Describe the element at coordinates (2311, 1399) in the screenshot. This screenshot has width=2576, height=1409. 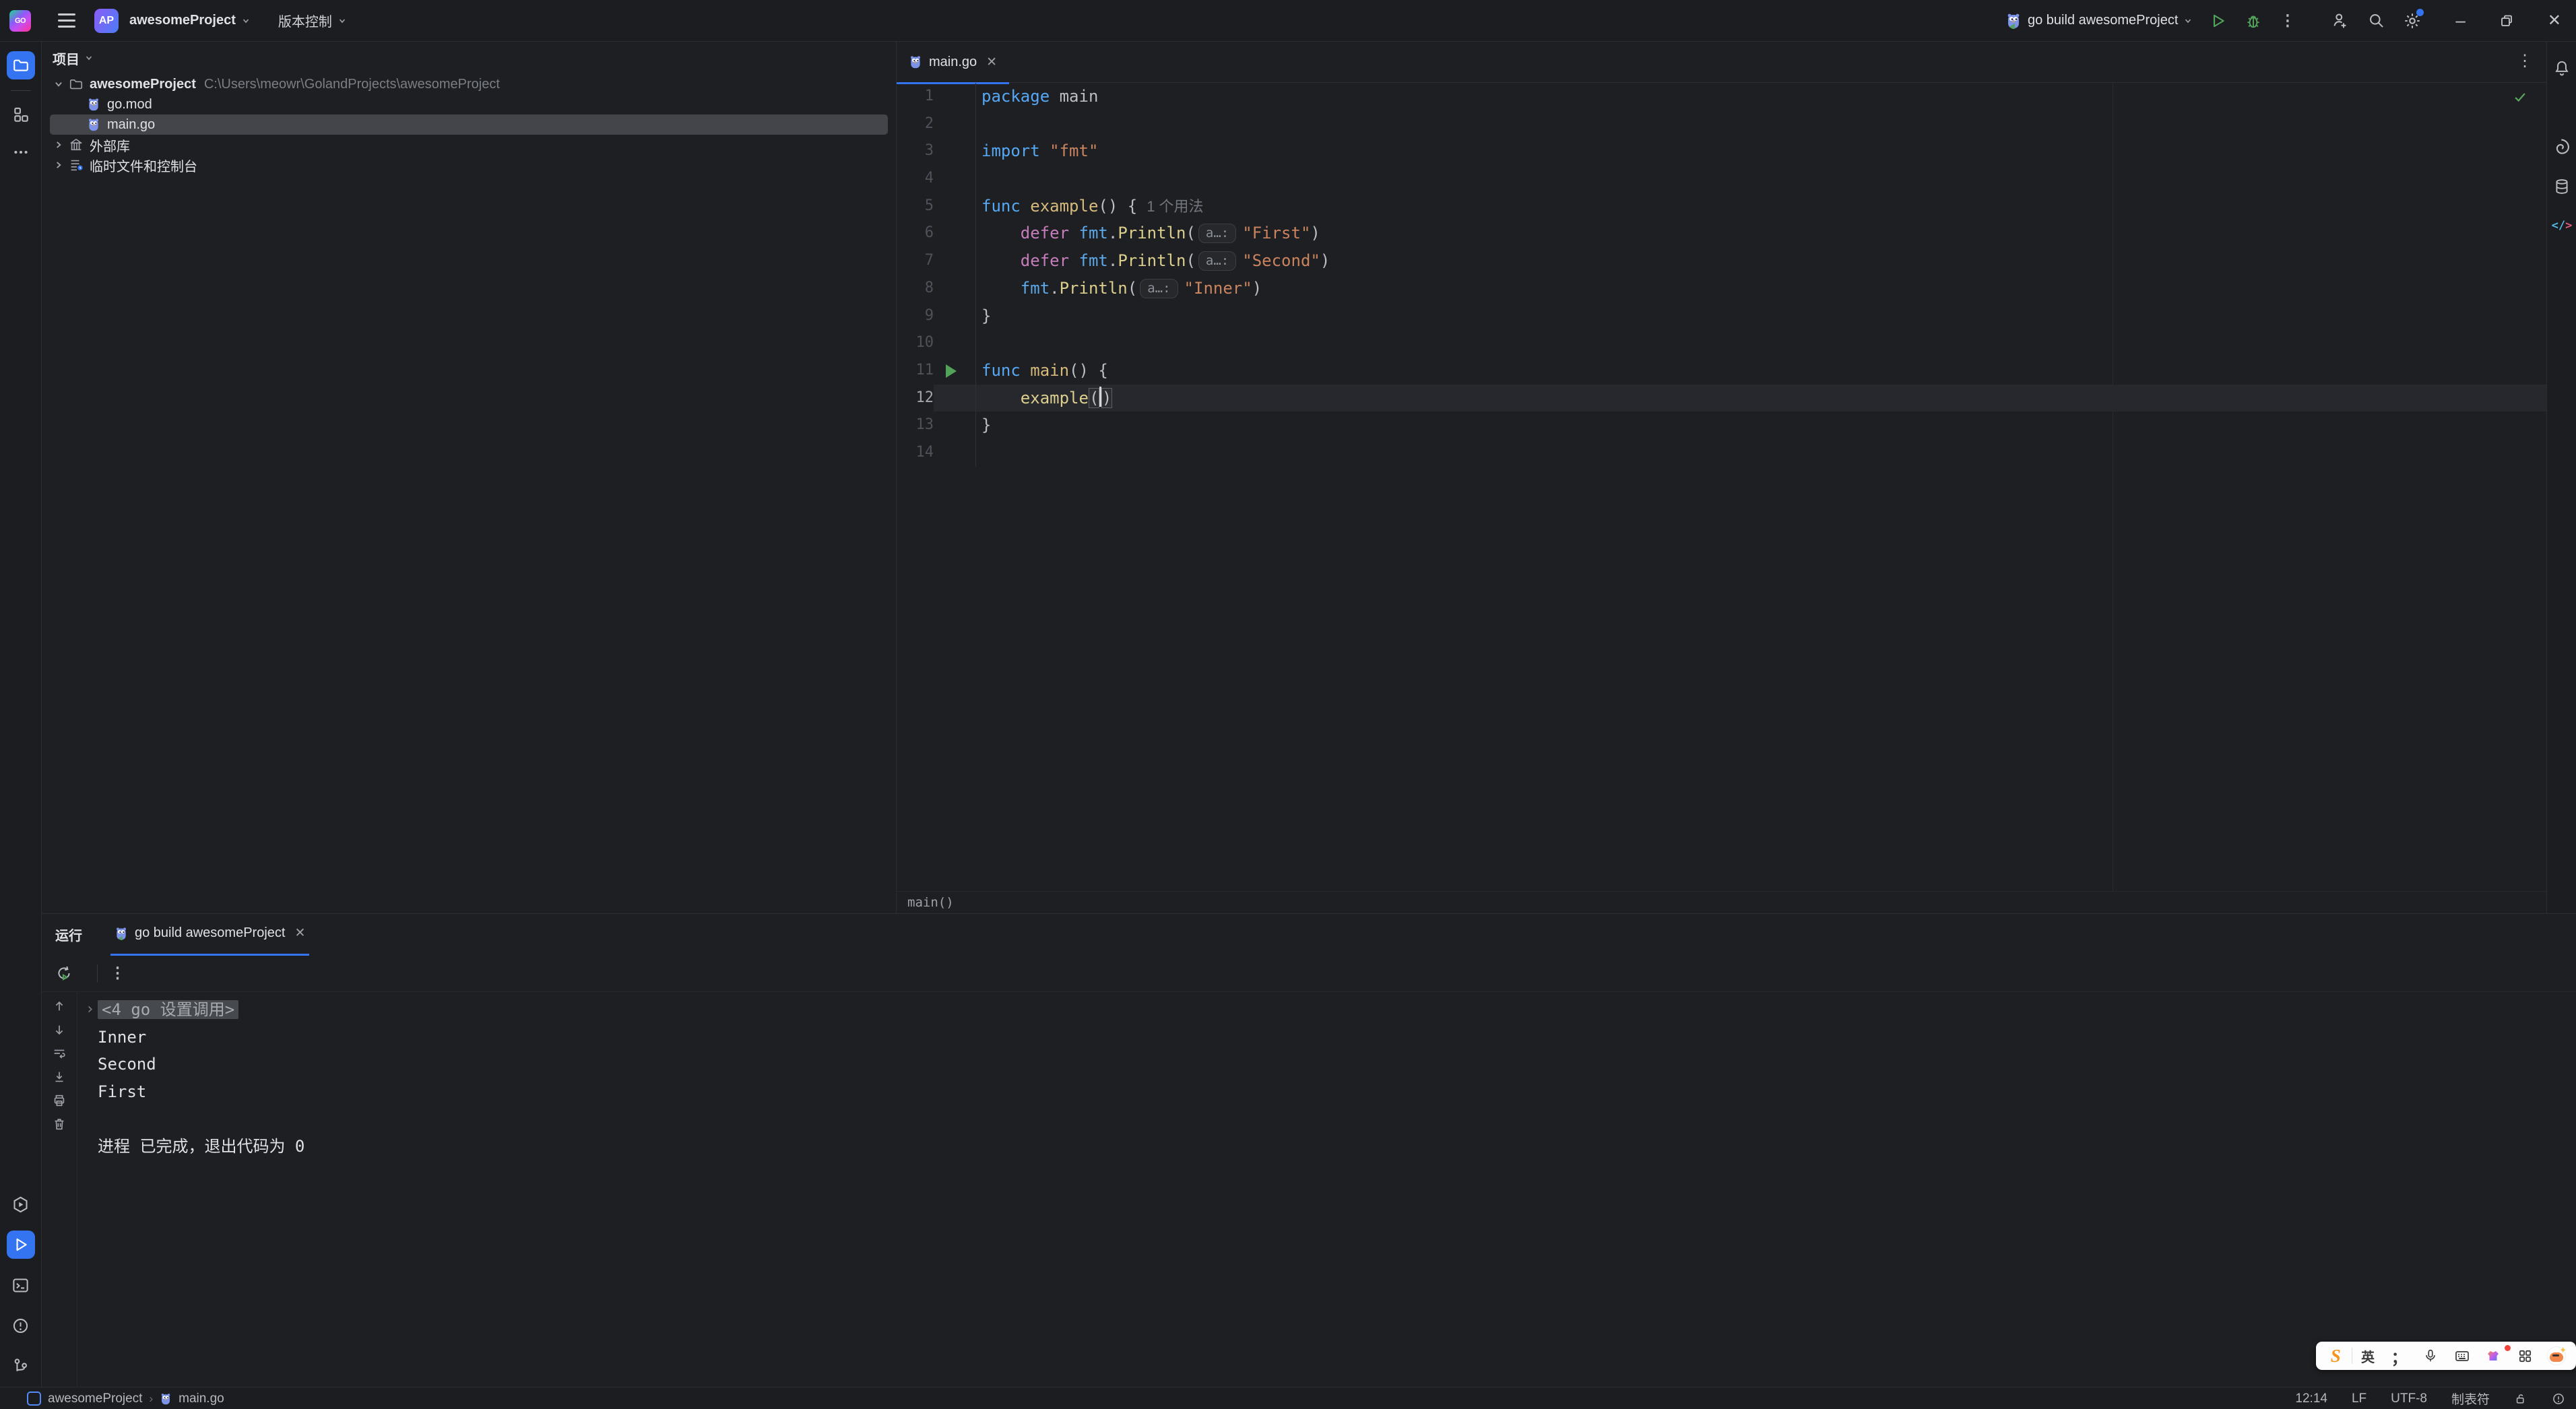
I see `caret-position-widget: 12:14` at that location.